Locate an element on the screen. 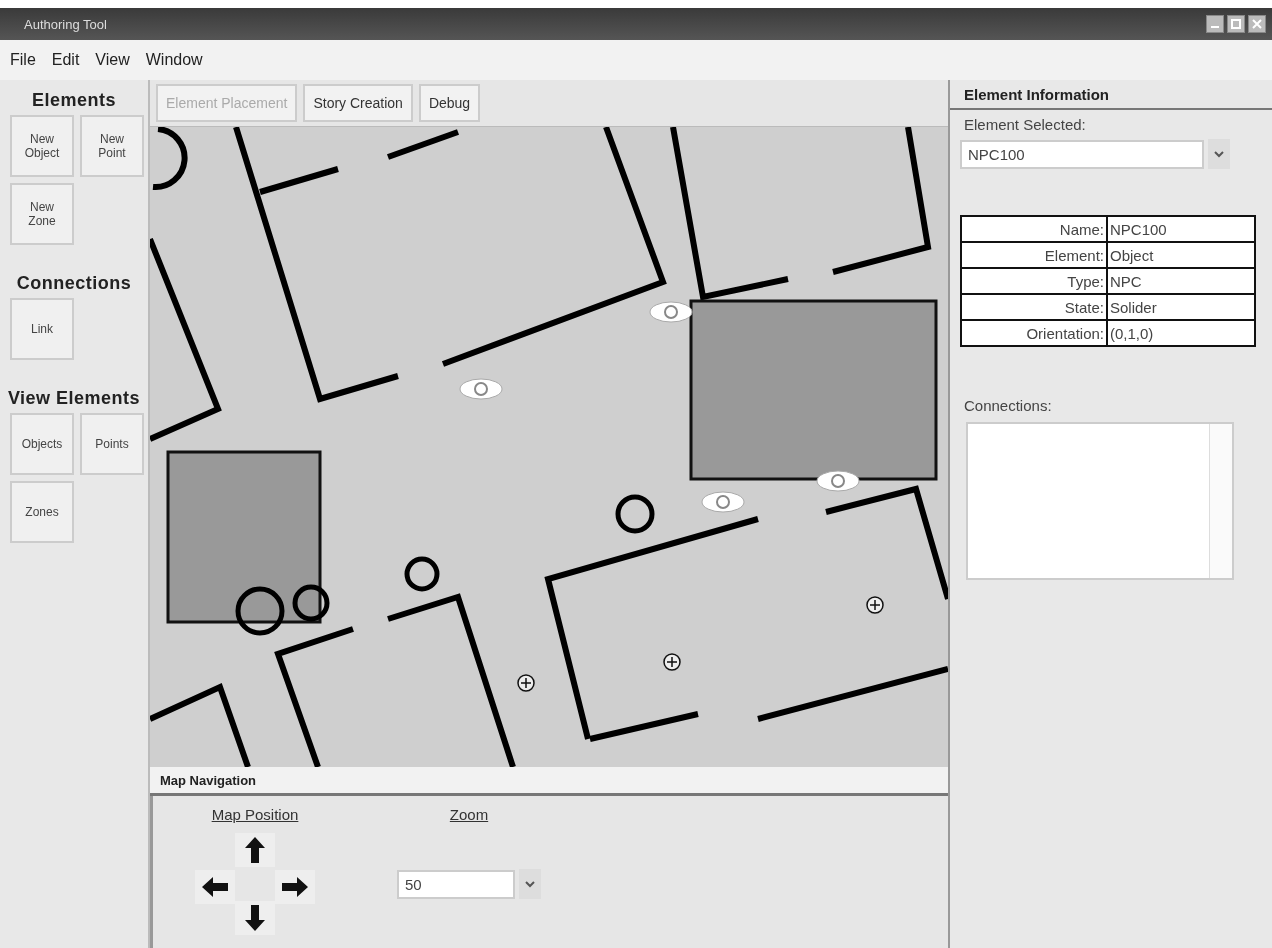 The width and height of the screenshot is (1272, 948). close-icon is located at coordinates (1257, 24).